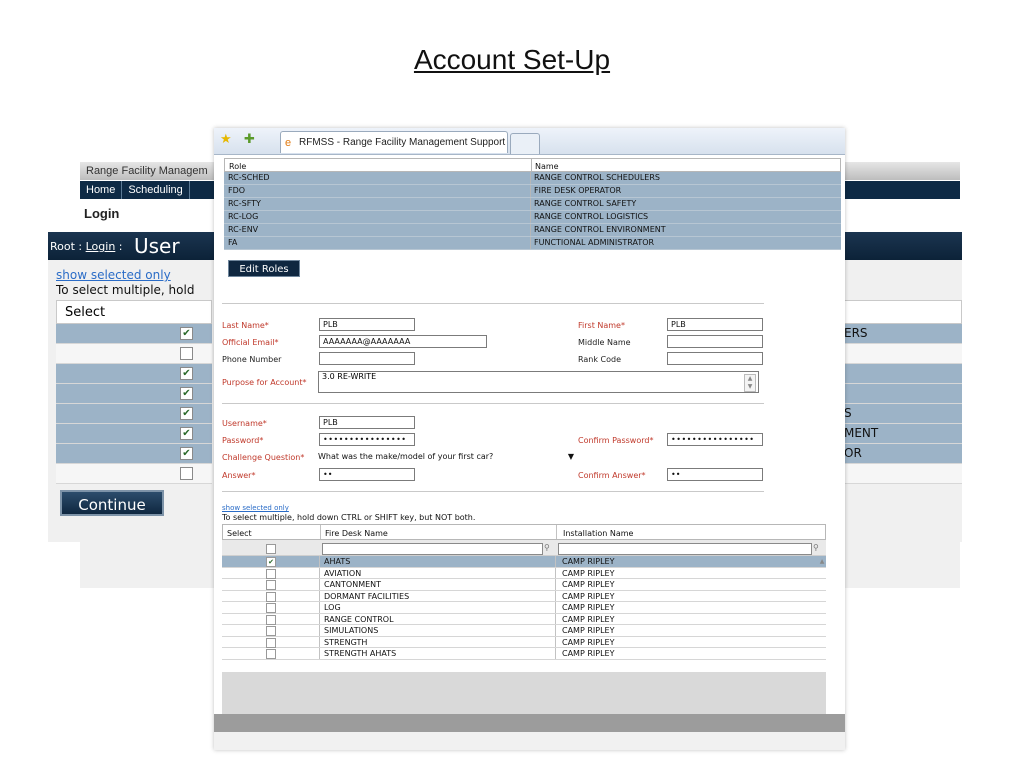 Image resolution: width=1024 pixels, height=768 pixels. I want to click on last-name-label: Last Name*, so click(245, 325).